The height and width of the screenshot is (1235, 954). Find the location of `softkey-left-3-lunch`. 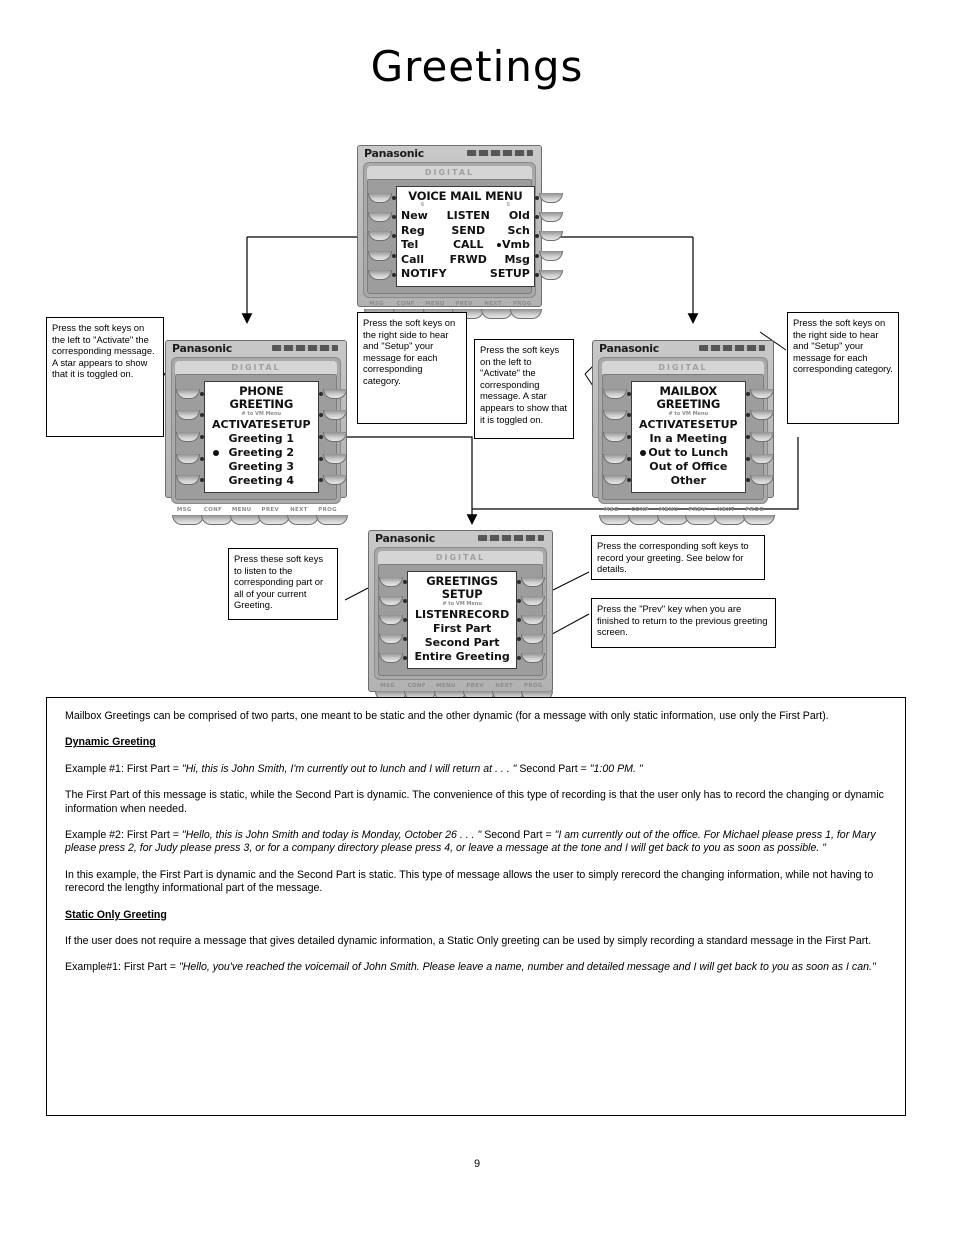

softkey-left-3-lunch is located at coordinates (615, 436).